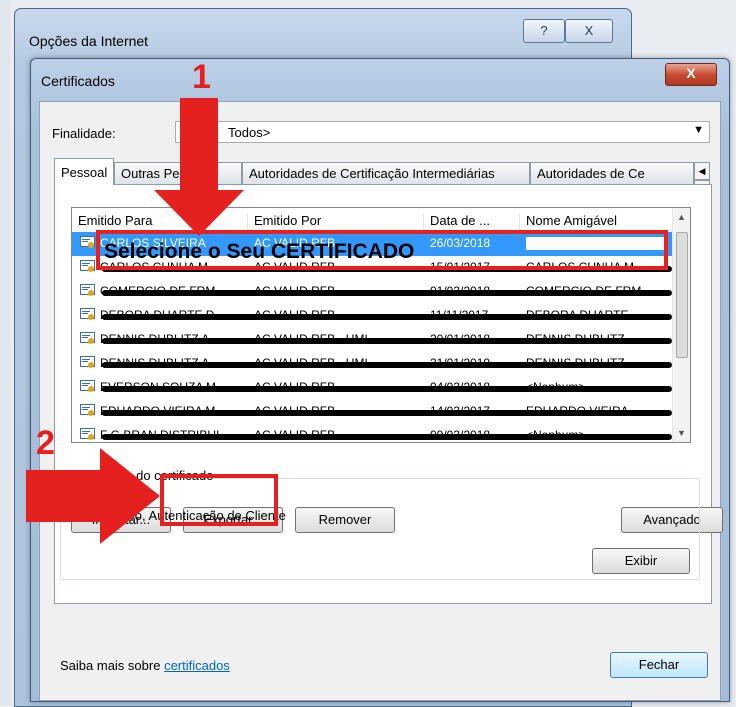  What do you see at coordinates (259, 251) in the screenshot?
I see `select-instruction: Selecione o Seu CERTIFICADO` at bounding box center [259, 251].